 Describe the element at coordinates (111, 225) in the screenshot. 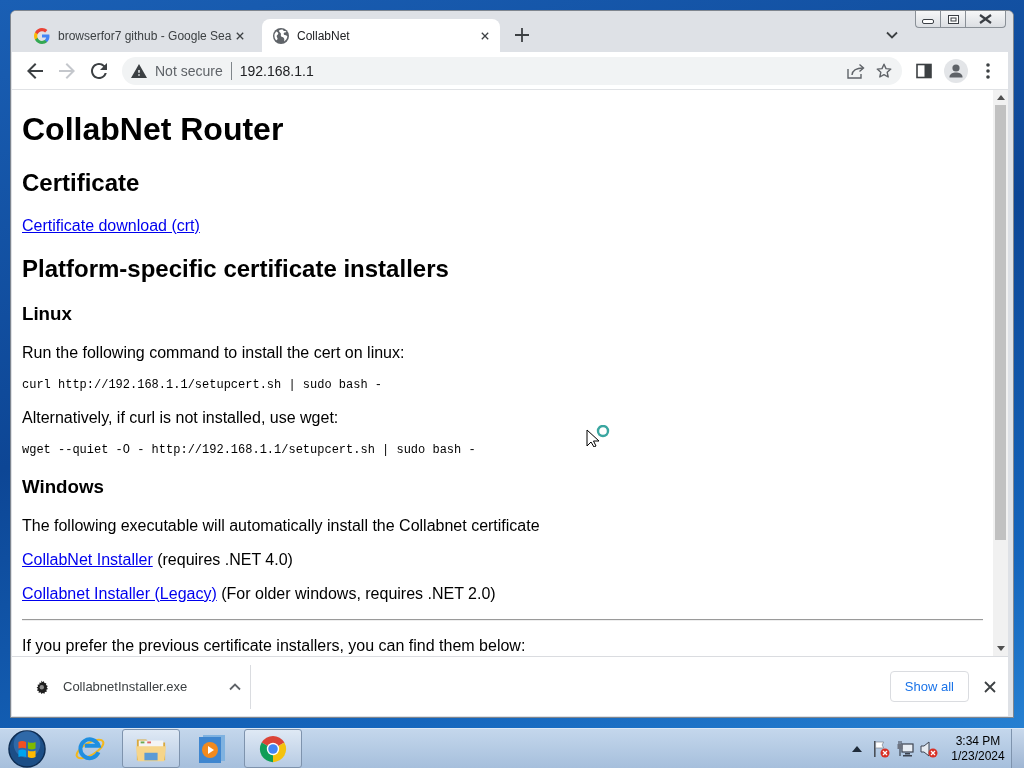

I see `download-link: Certificate download (crt)` at that location.